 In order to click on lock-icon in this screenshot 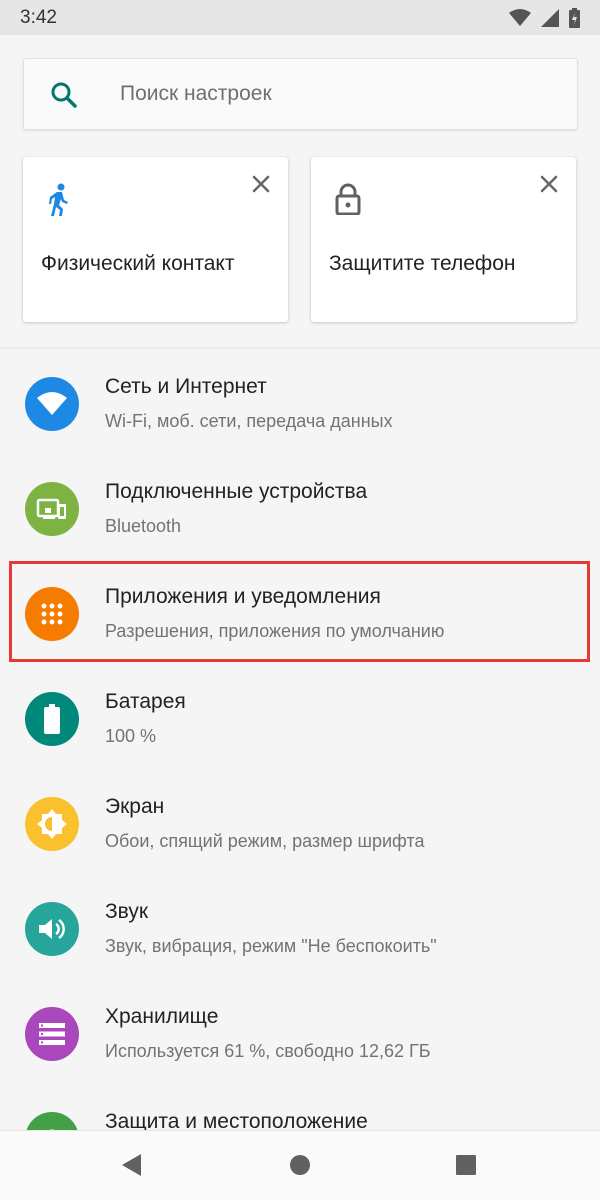, I will do `click(348, 201)`.